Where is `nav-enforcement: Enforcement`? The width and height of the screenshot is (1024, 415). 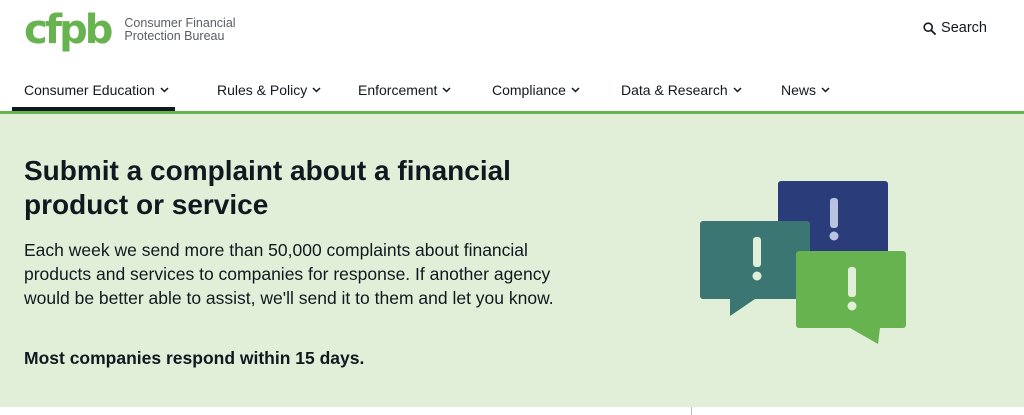
nav-enforcement: Enforcement is located at coordinates (404, 90).